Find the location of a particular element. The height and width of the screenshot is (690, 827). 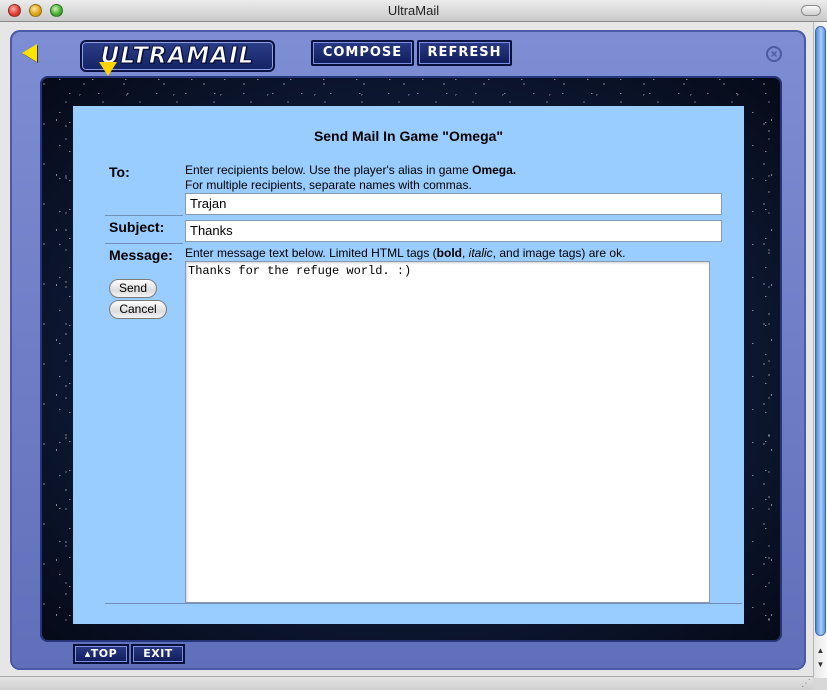

scroll-up-icon: ▲ is located at coordinates (820, 651).